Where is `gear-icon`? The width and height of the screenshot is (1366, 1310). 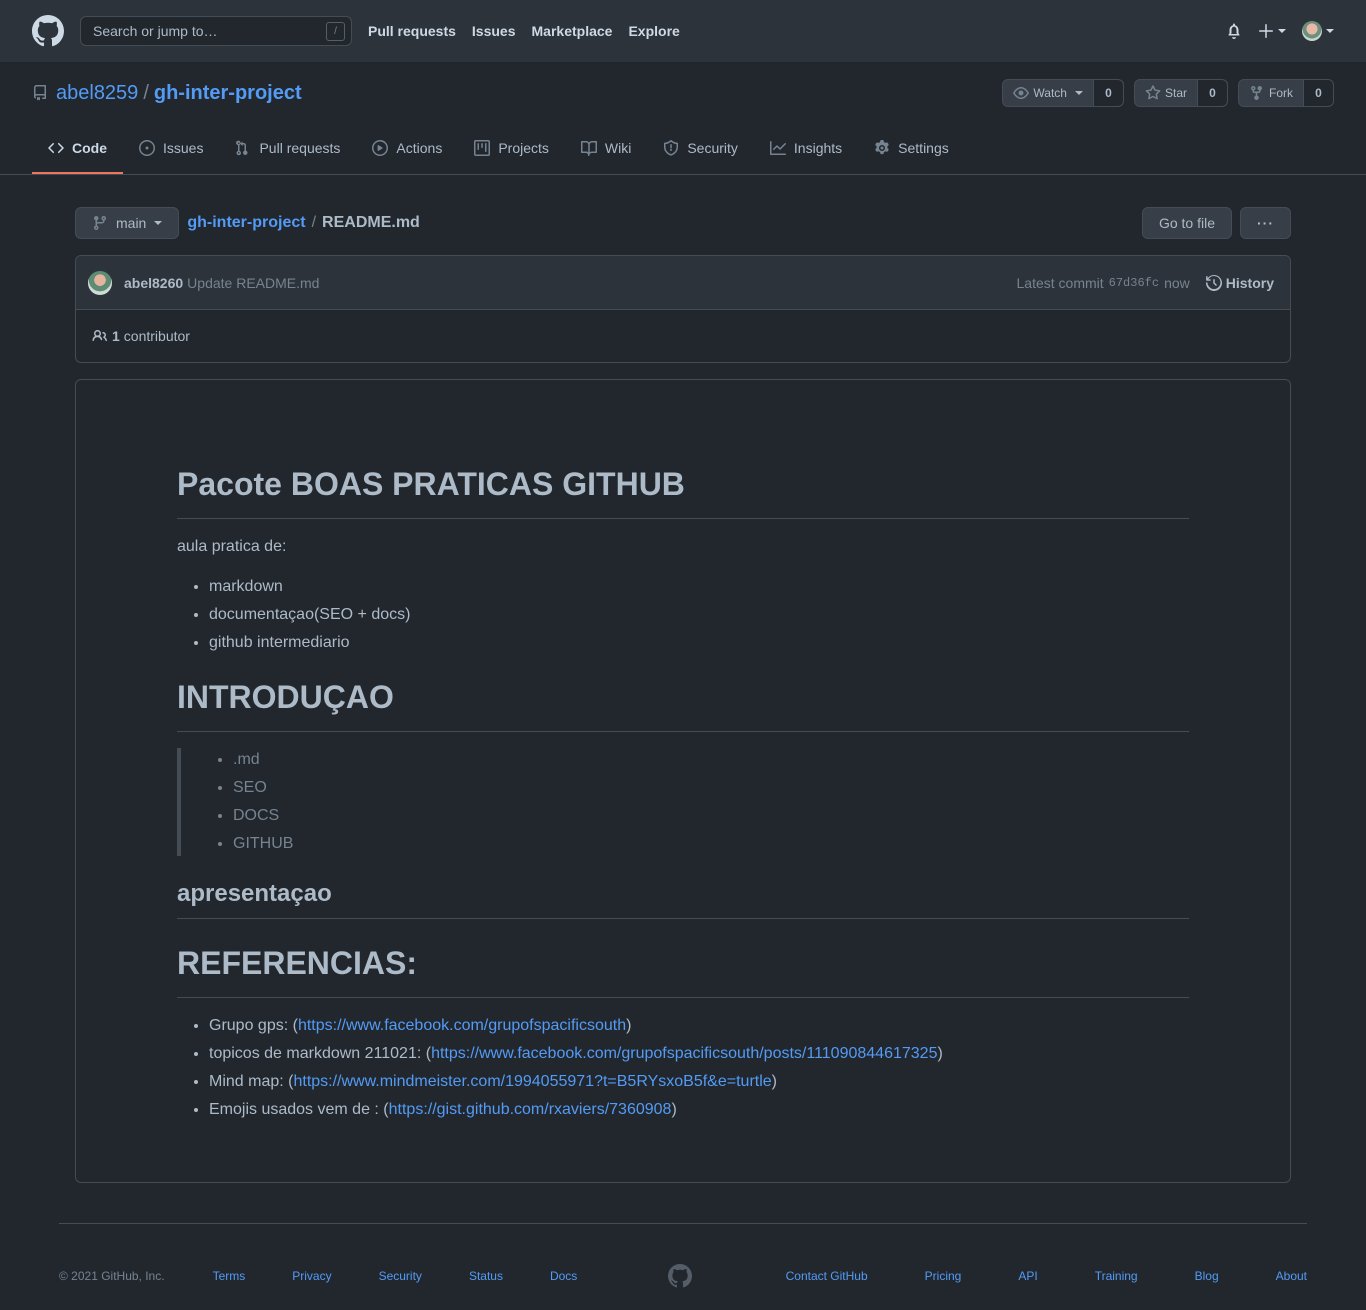 gear-icon is located at coordinates (882, 147).